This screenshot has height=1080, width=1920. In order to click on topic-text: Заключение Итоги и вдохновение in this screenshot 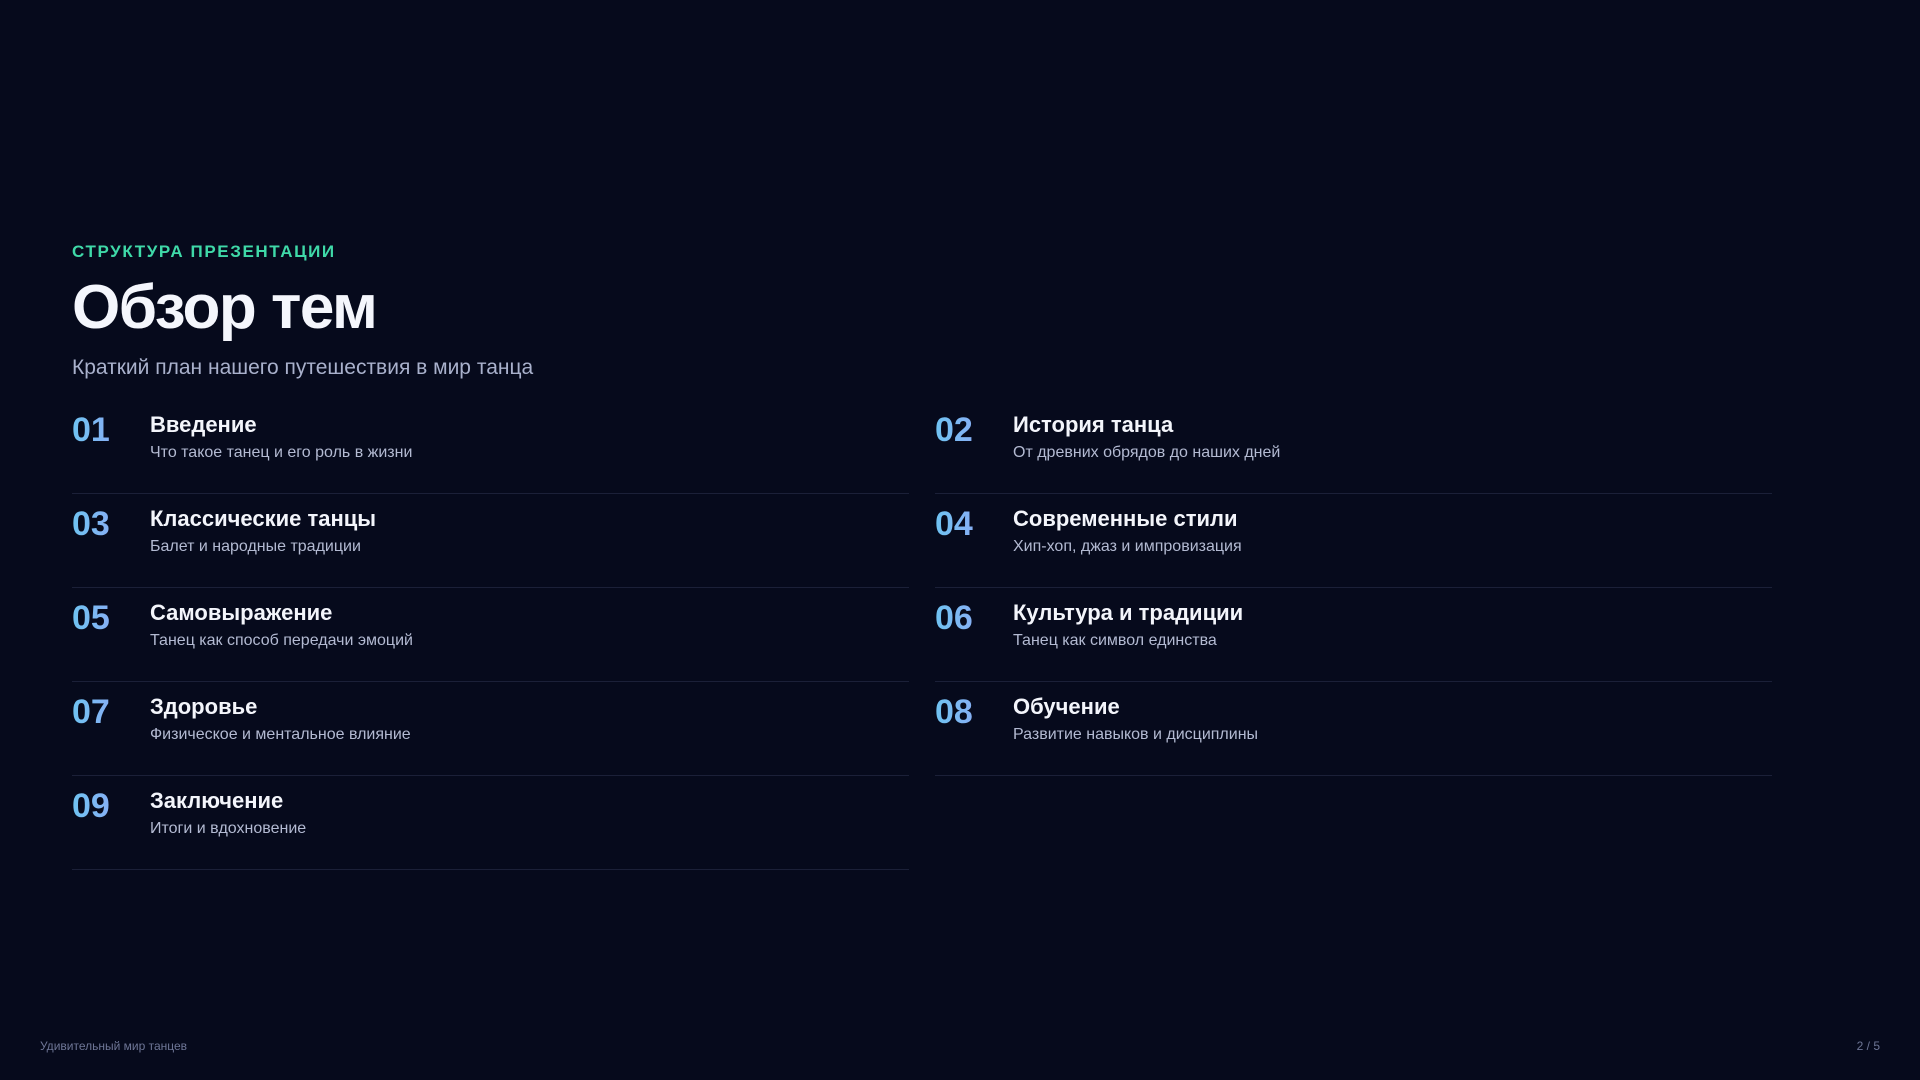, I will do `click(228, 808)`.